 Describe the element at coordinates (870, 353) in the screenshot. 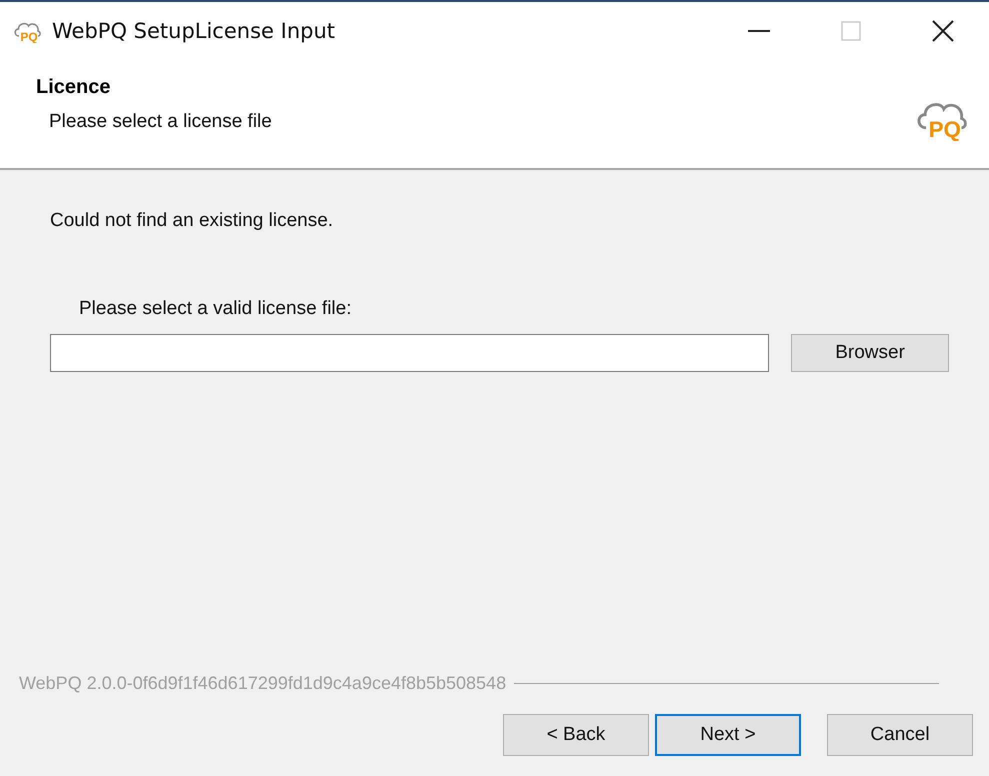

I see `browse-button: Browser` at that location.